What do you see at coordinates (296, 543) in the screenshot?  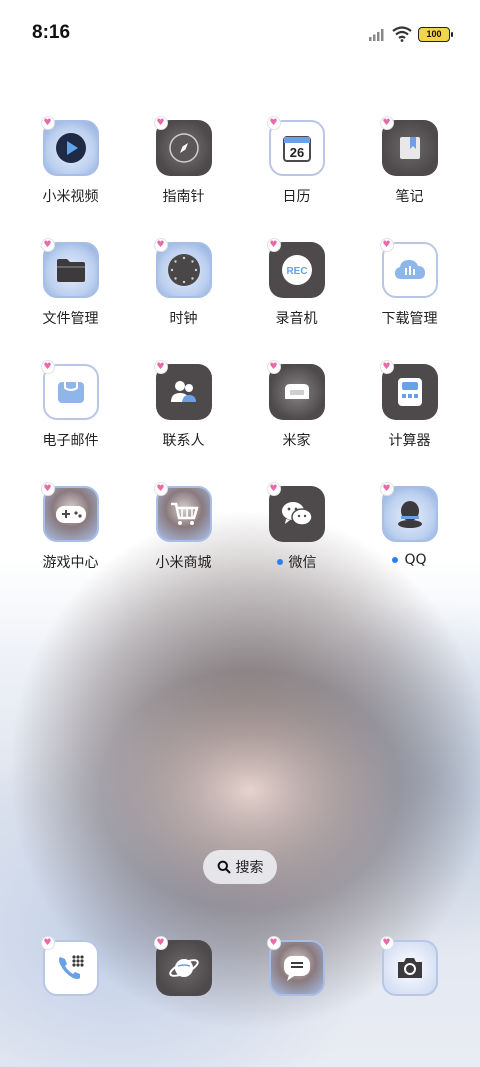 I see `app-wechat: ♥ 微信` at bounding box center [296, 543].